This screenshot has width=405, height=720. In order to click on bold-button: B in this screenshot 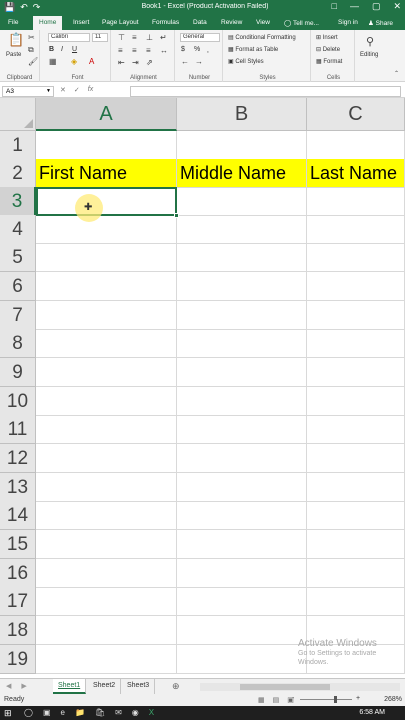, I will do `click(51, 49)`.